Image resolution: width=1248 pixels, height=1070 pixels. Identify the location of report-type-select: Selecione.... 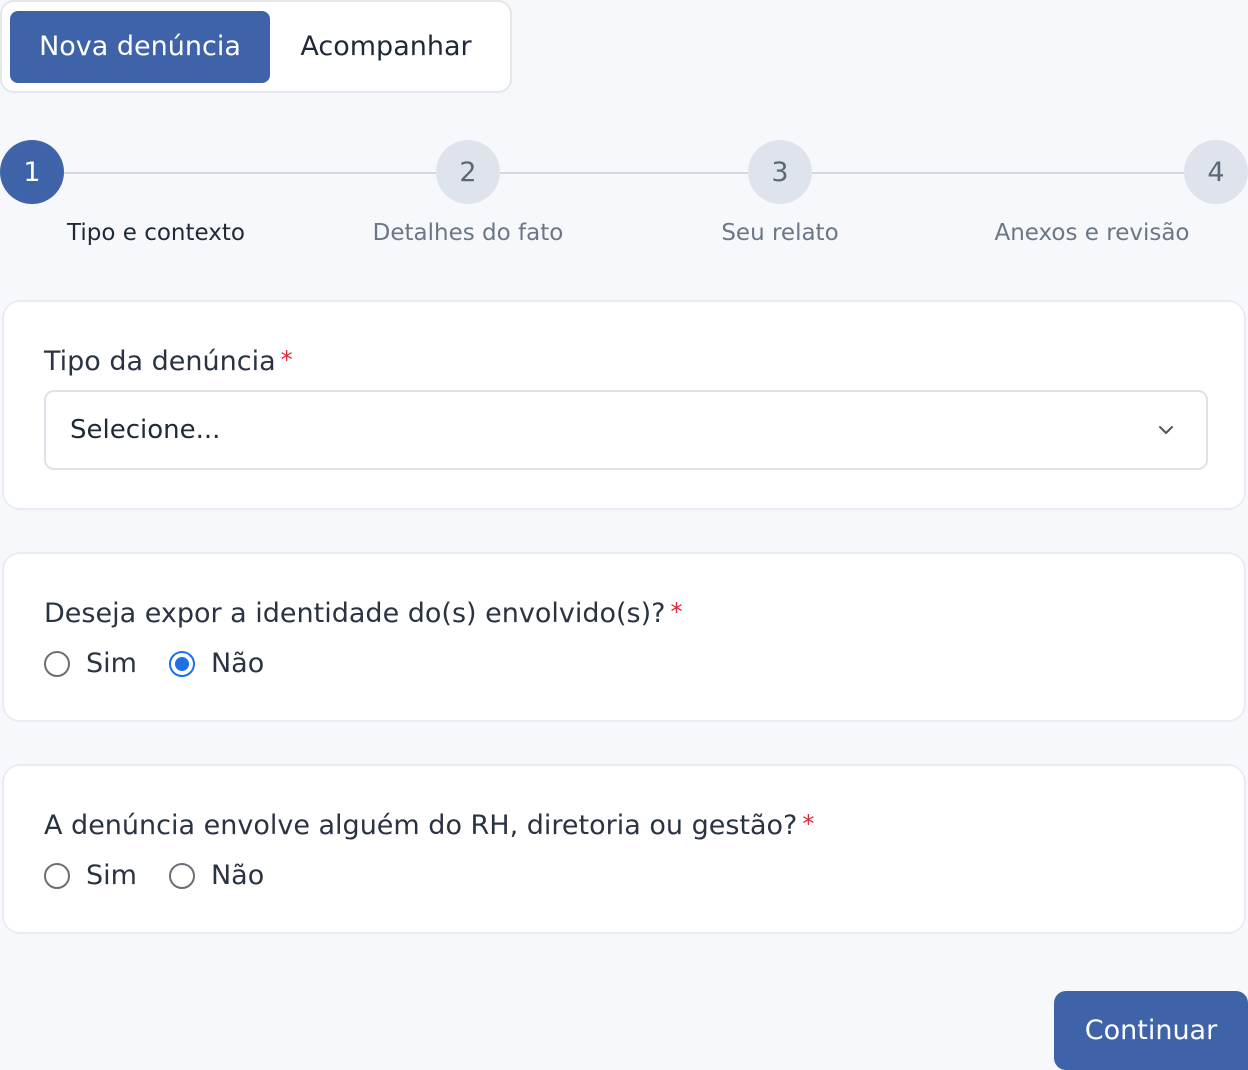
(626, 430).